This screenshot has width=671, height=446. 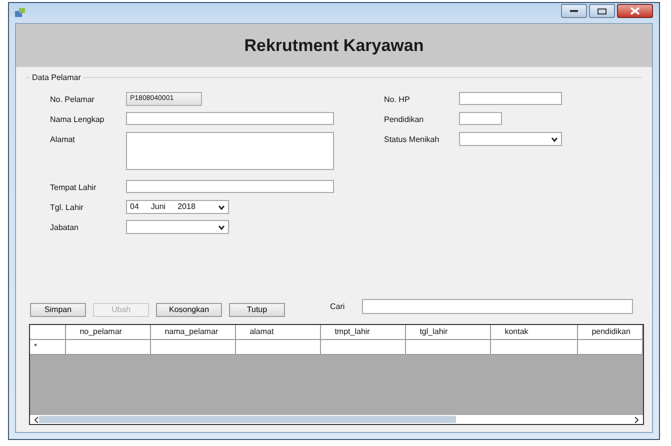 I want to click on field-label: Nama Lengkap, so click(x=78, y=120).